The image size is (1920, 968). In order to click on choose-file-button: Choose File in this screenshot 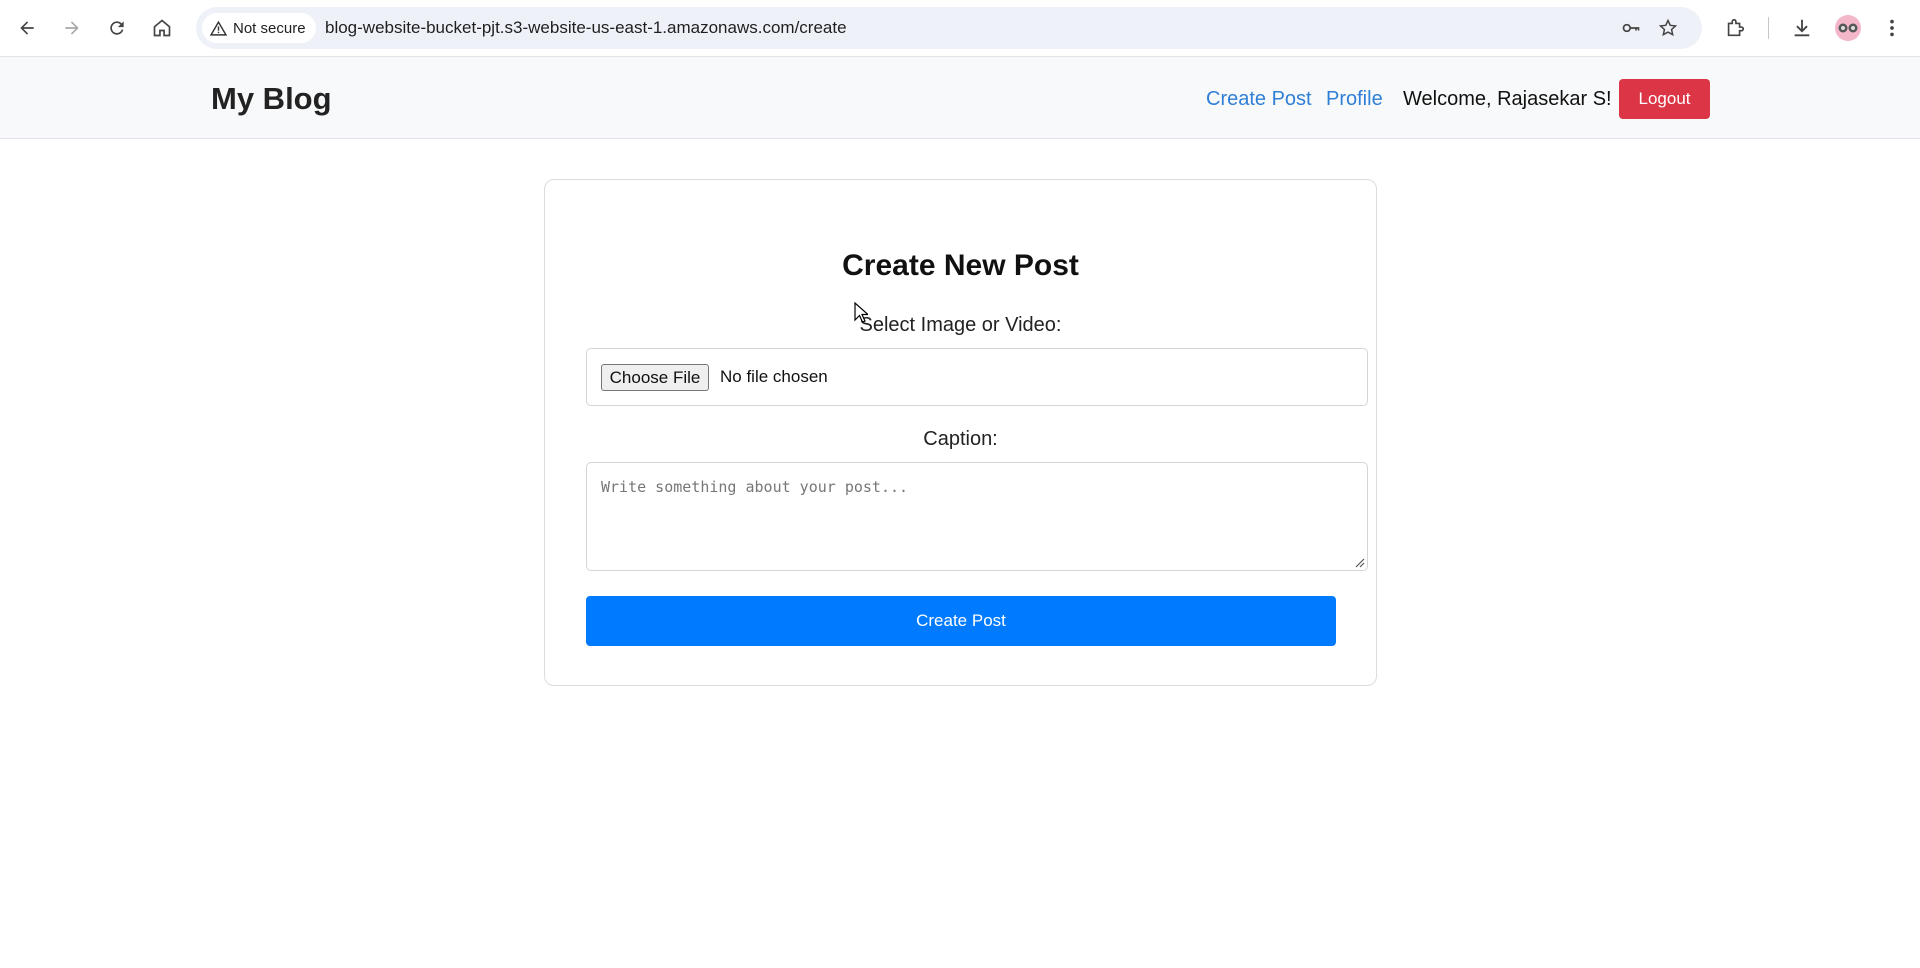, I will do `click(655, 377)`.